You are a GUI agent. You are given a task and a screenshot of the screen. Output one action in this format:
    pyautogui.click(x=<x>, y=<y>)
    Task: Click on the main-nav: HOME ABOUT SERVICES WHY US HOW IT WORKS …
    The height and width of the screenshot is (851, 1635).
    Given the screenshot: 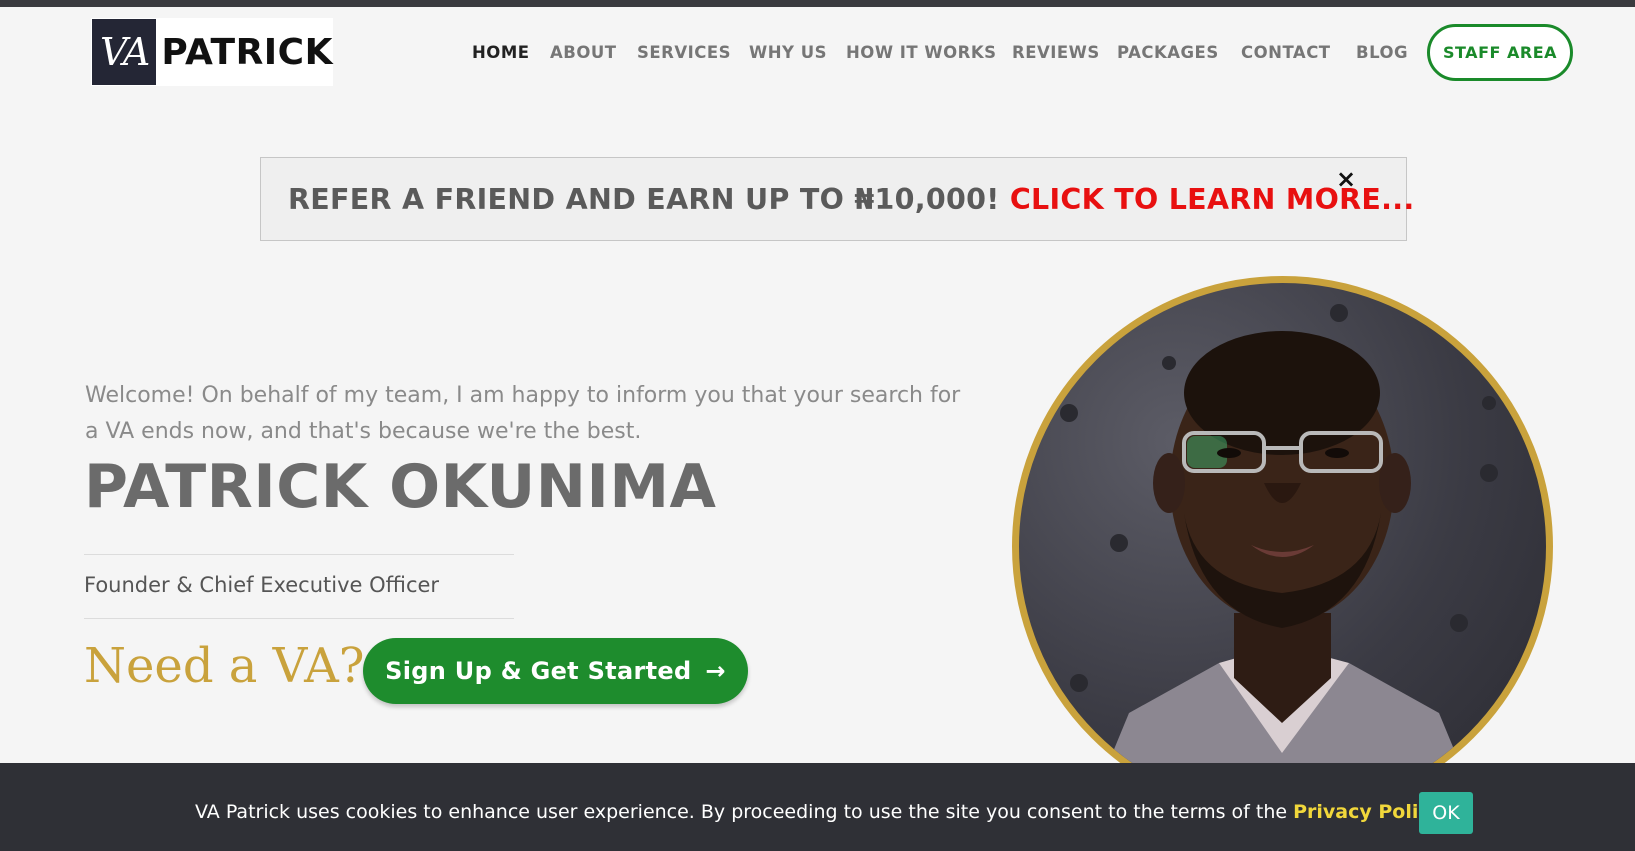 What is the action you would take?
    pyautogui.click(x=817, y=55)
    